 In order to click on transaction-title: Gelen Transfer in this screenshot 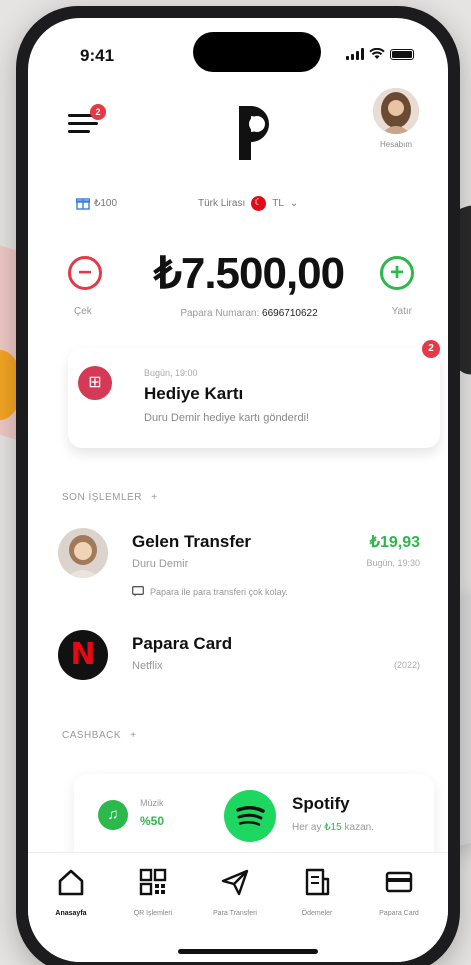, I will do `click(192, 541)`.